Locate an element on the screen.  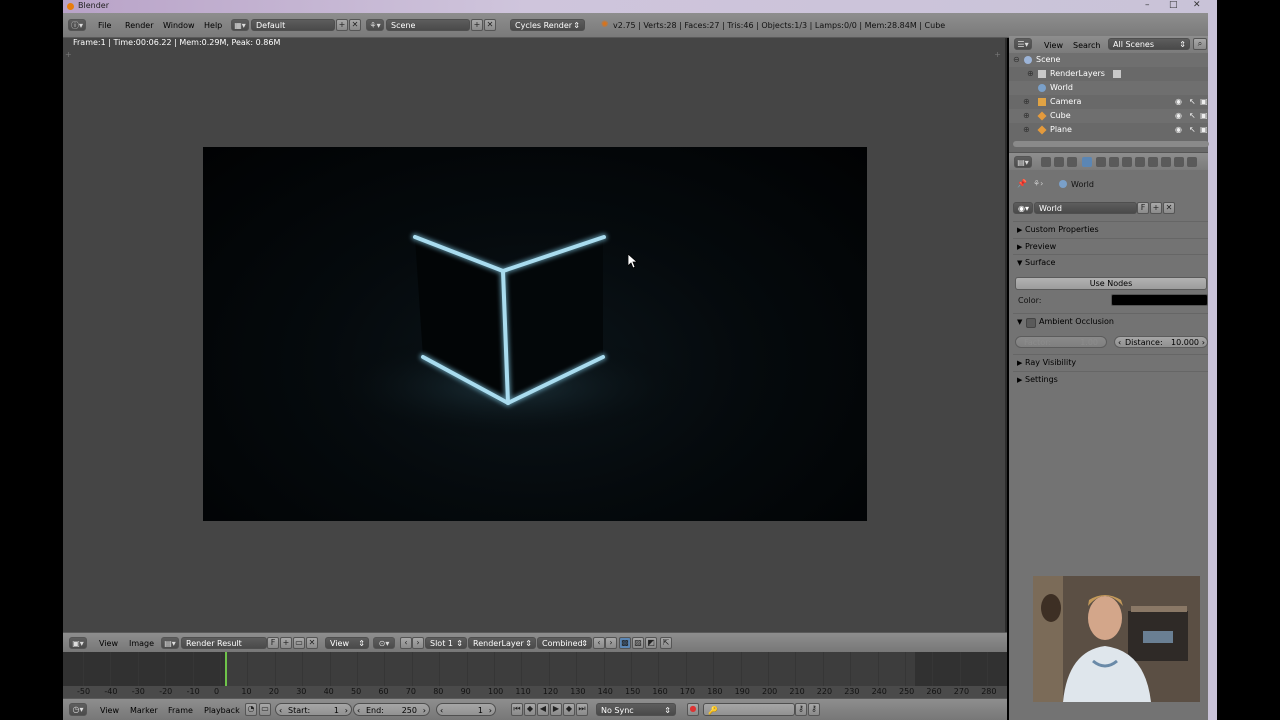
jump-start-button: ⏮ is located at coordinates (517, 709).